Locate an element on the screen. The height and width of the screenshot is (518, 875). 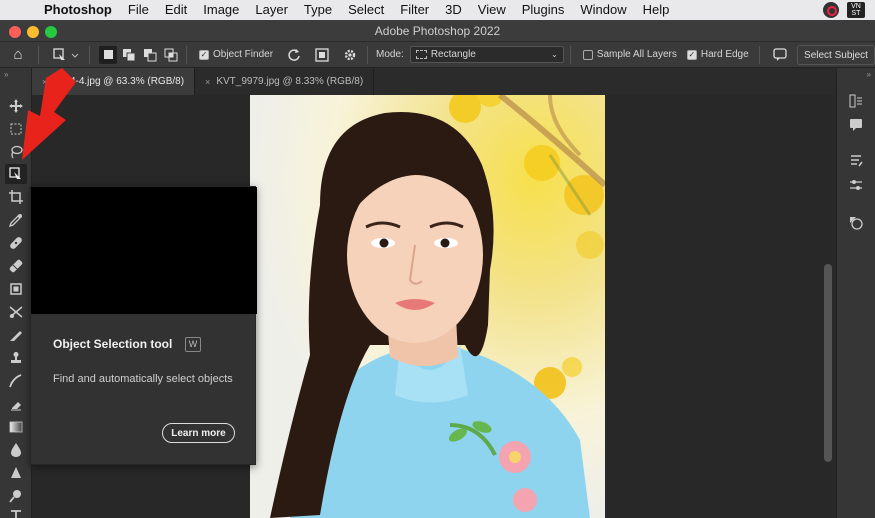
chevron-down-icon: ⌄ is located at coordinates (554, 54).